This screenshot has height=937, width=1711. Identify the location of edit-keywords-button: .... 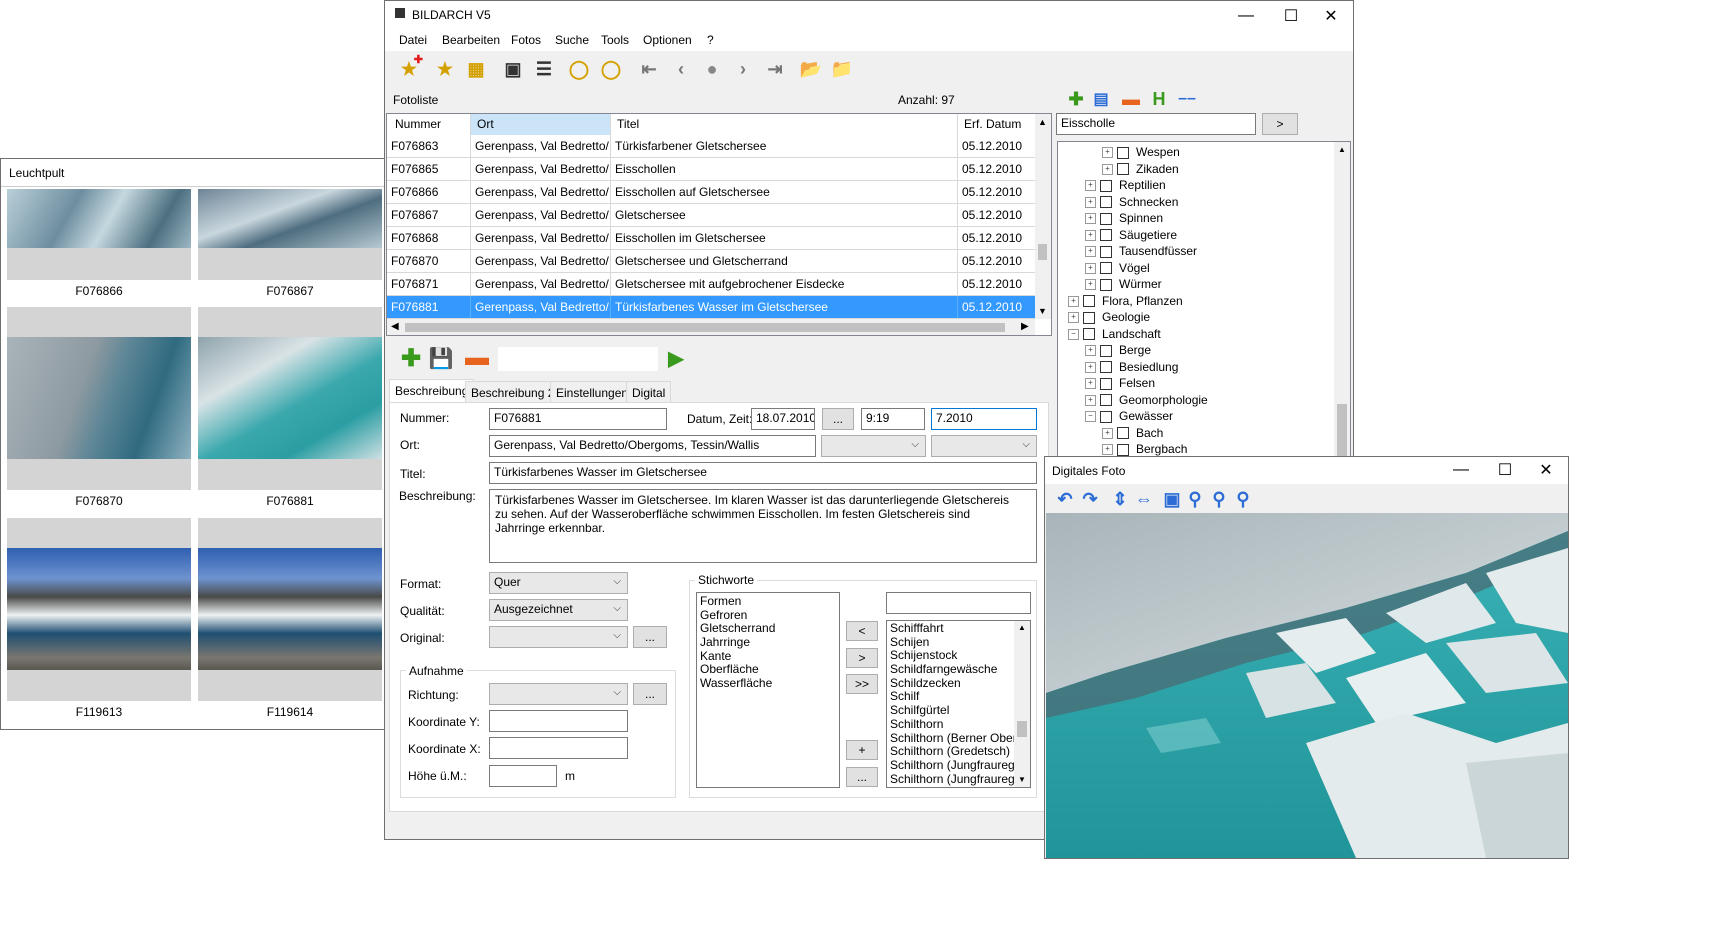
(862, 777).